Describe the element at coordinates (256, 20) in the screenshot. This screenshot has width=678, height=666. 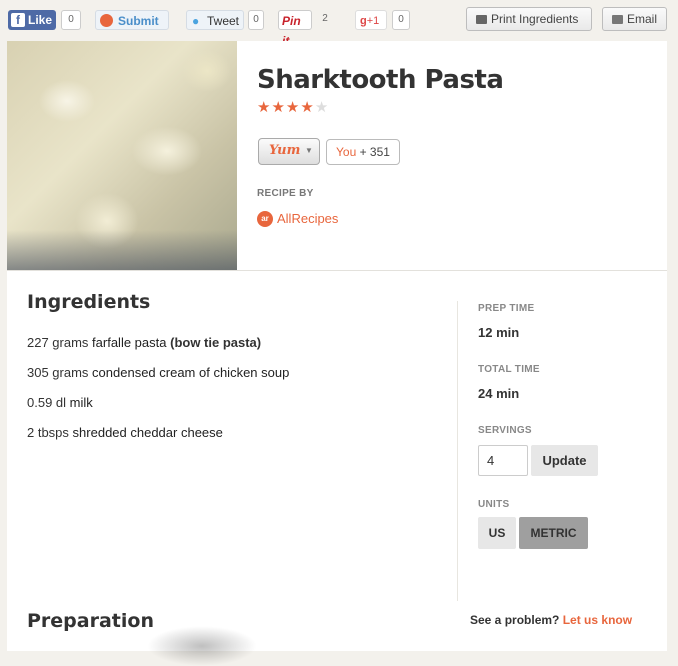
I see `tweet-count: 0` at that location.